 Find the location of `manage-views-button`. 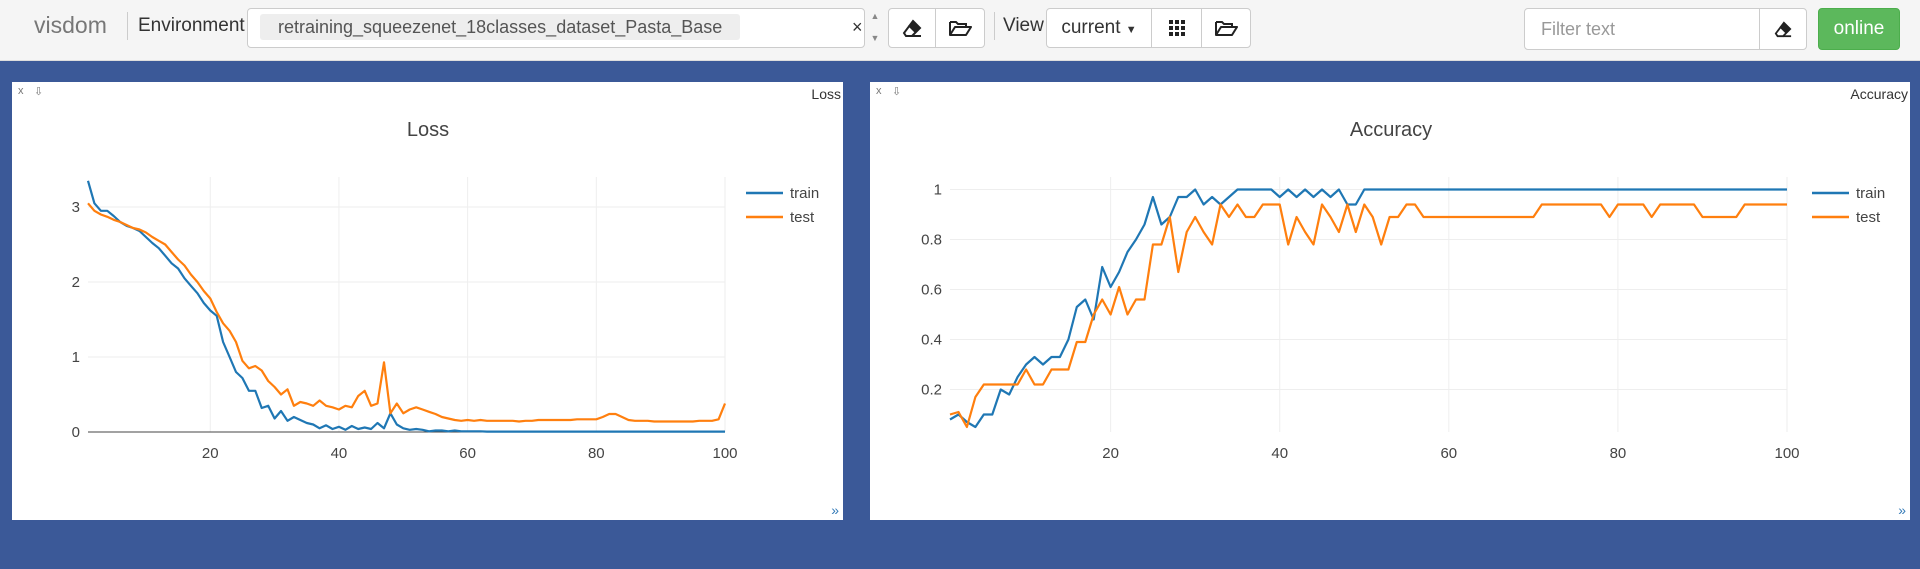

manage-views-button is located at coordinates (1226, 28).